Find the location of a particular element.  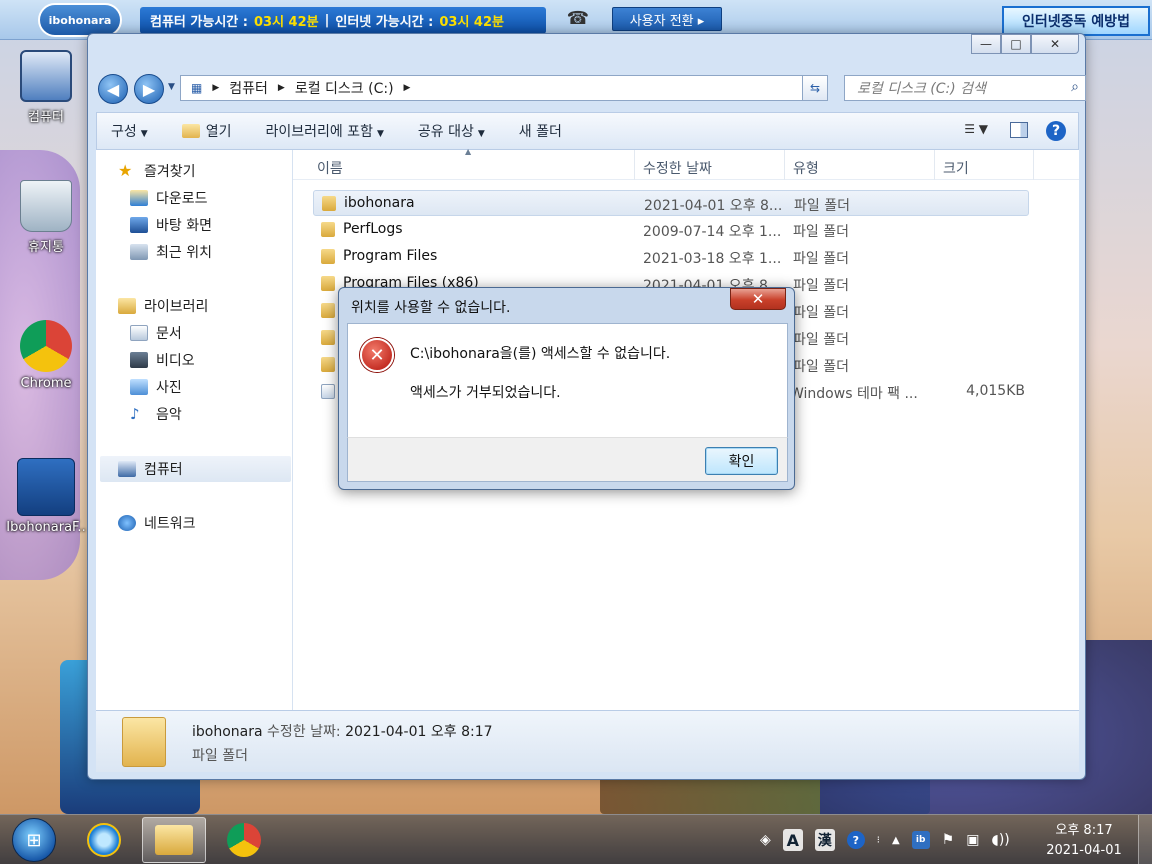

addiction-prevention-banner: 인터넷중독 예방법 is located at coordinates (1076, 21).